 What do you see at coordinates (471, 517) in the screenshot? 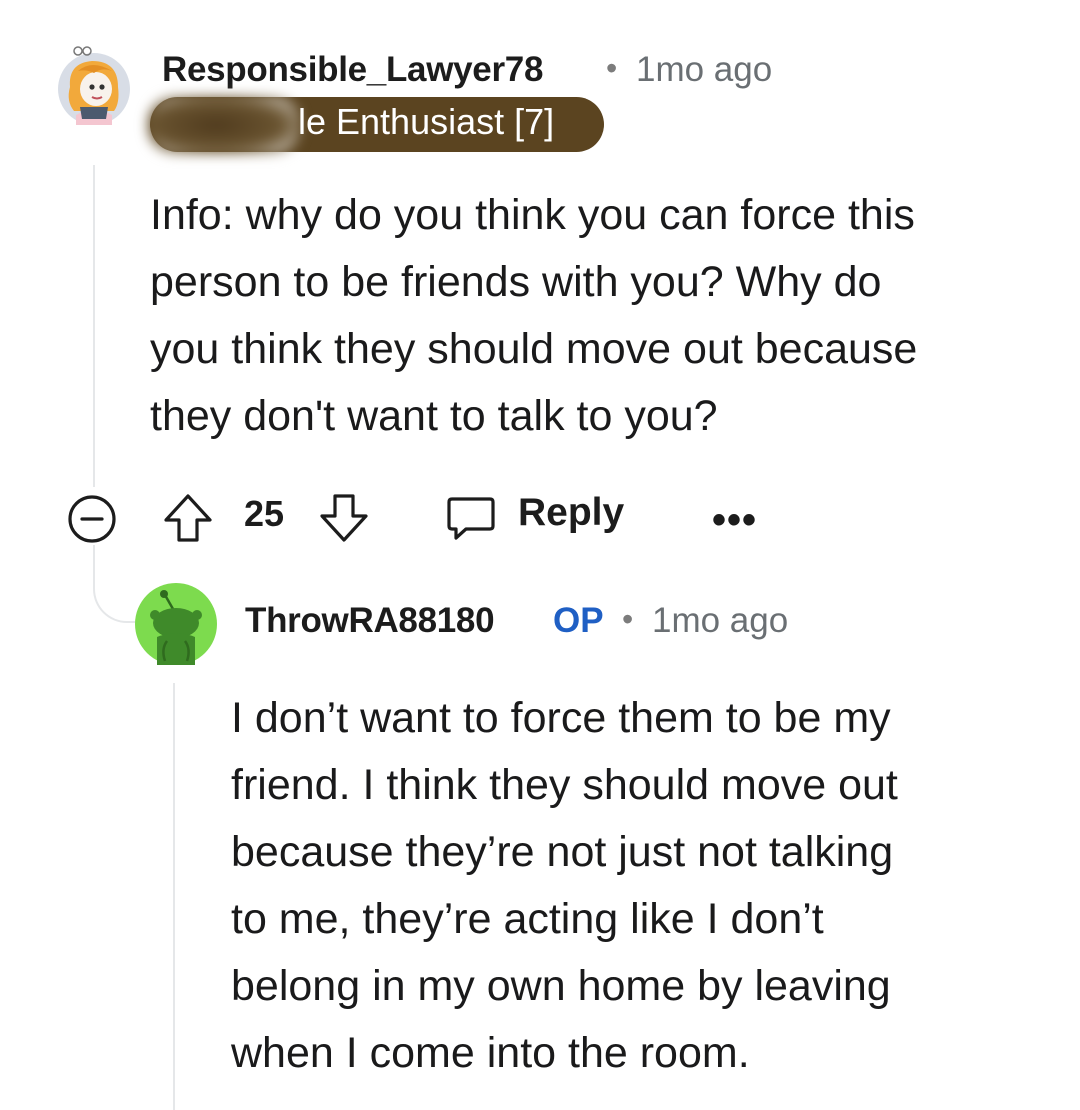
I see `speech-bubble-icon` at bounding box center [471, 517].